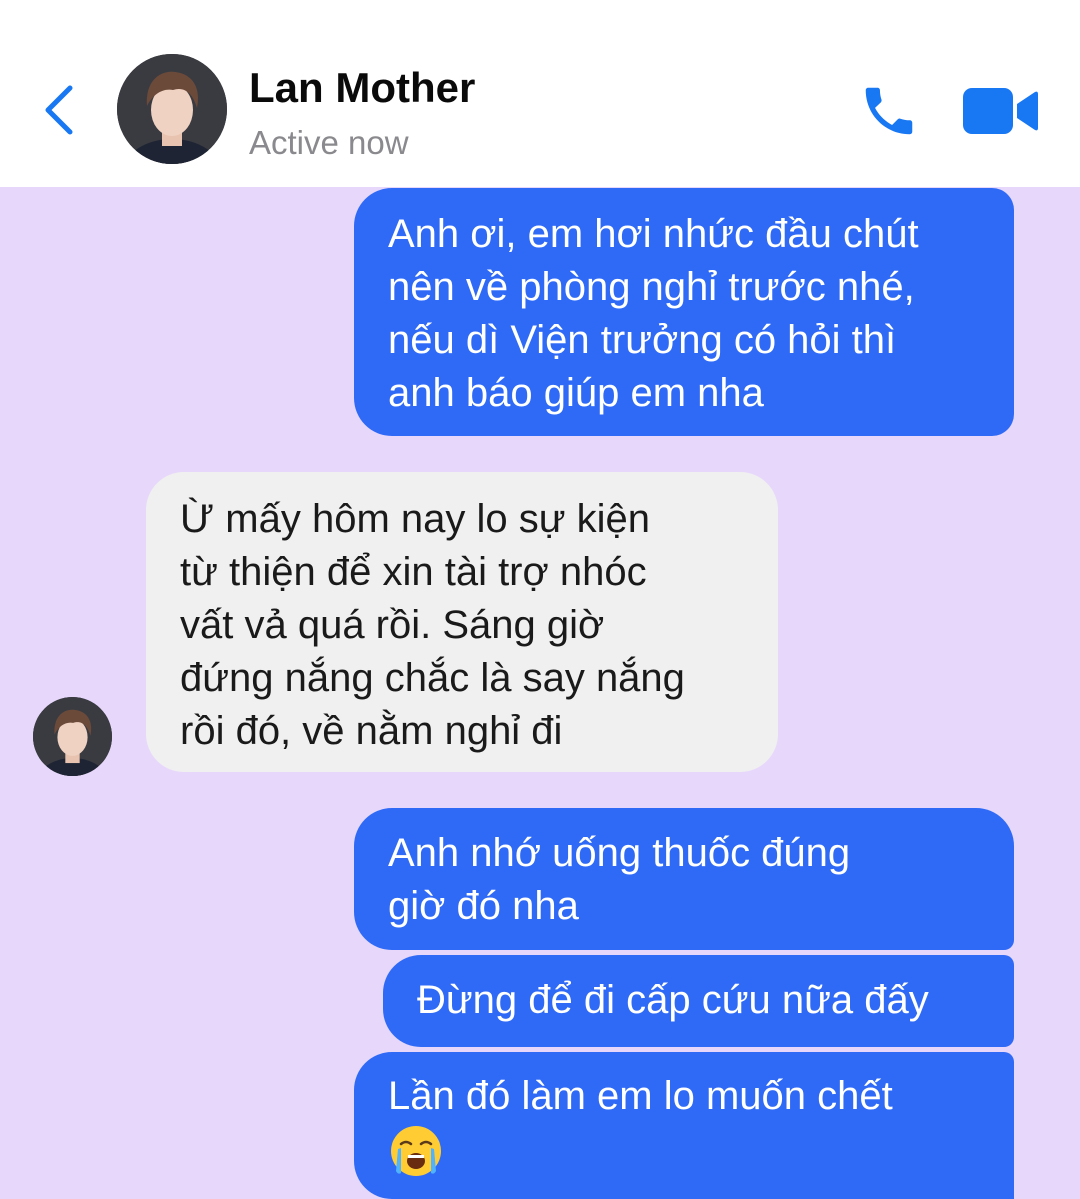 The image size is (1080, 1199). What do you see at coordinates (392, 625) in the screenshot?
I see `message-line: vất vả quá rồi. Sáng giờ` at bounding box center [392, 625].